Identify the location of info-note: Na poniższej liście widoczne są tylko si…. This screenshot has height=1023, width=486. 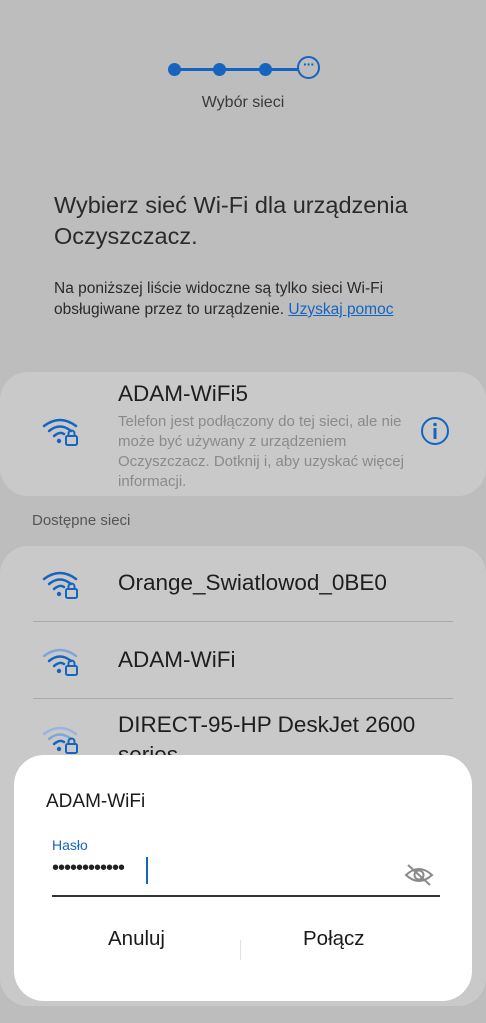
(249, 299).